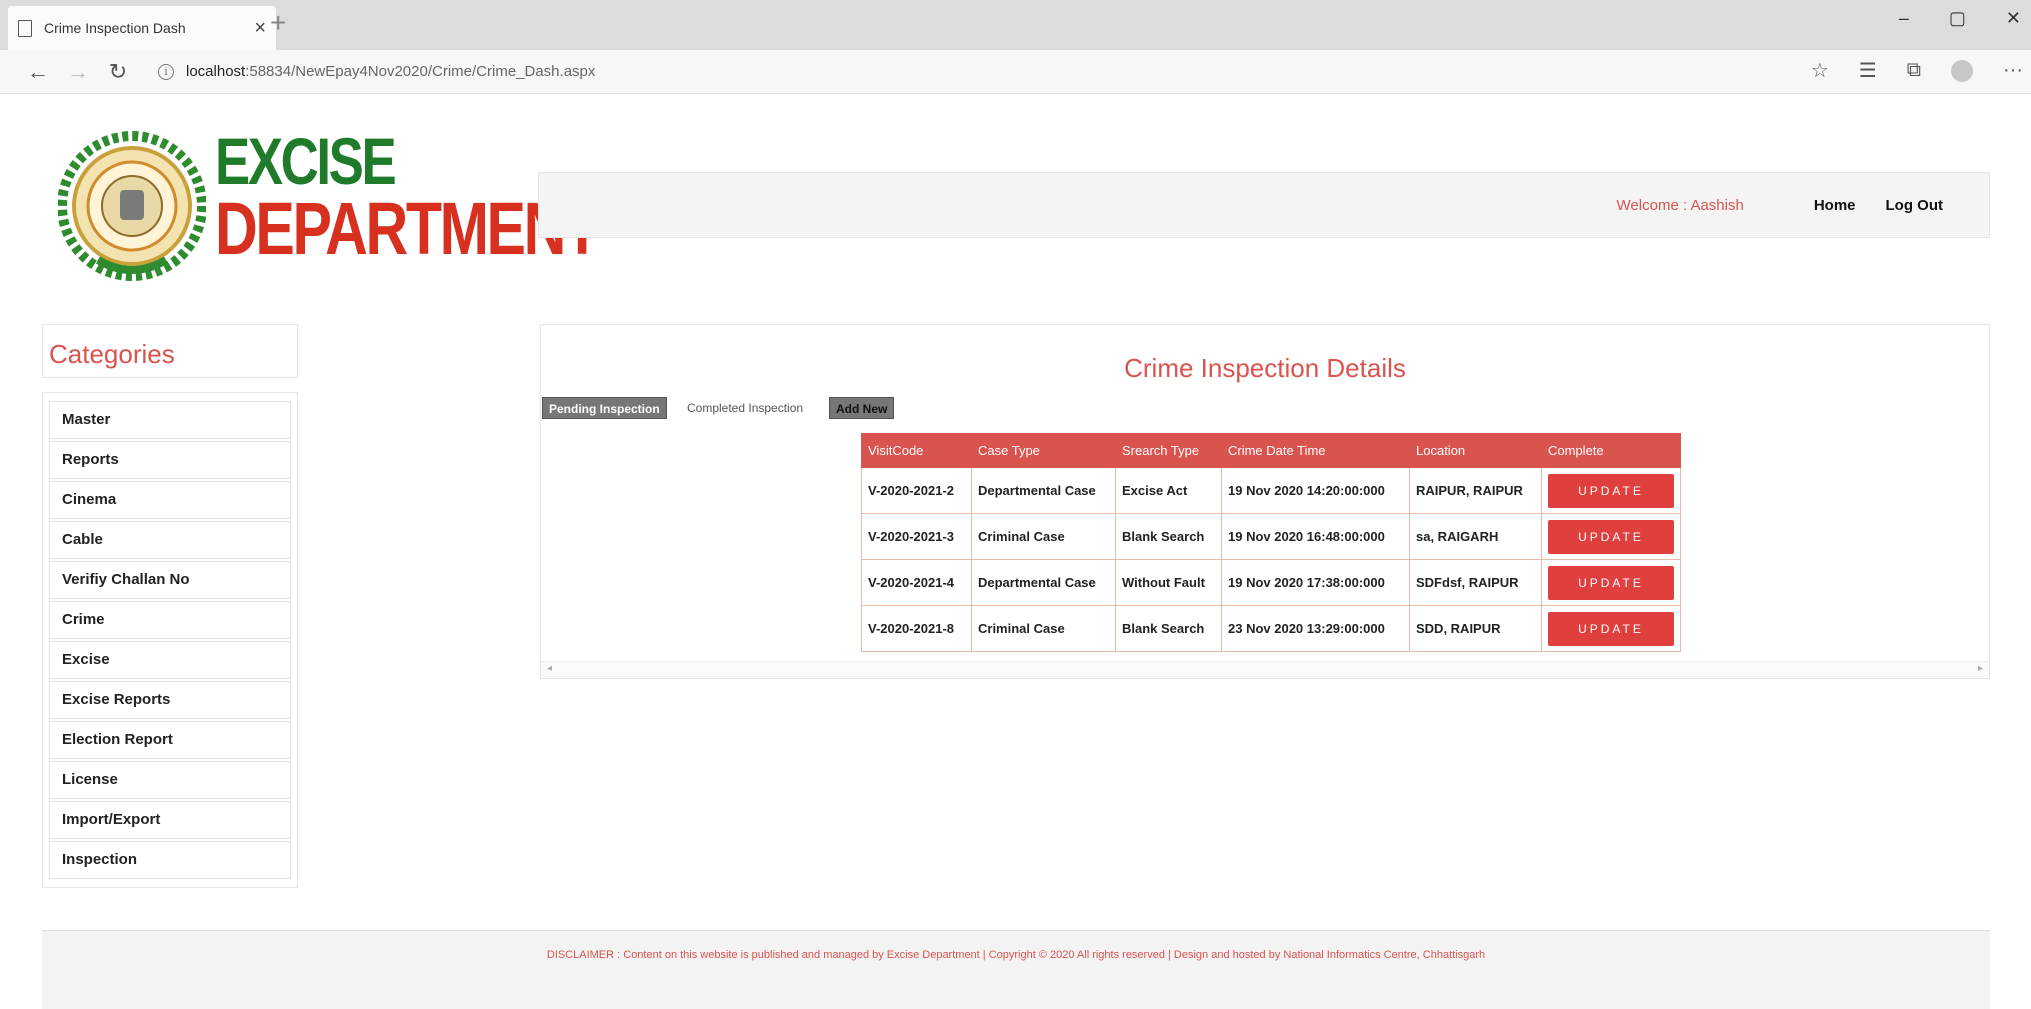  I want to click on col-complete: Complete, so click(1611, 450).